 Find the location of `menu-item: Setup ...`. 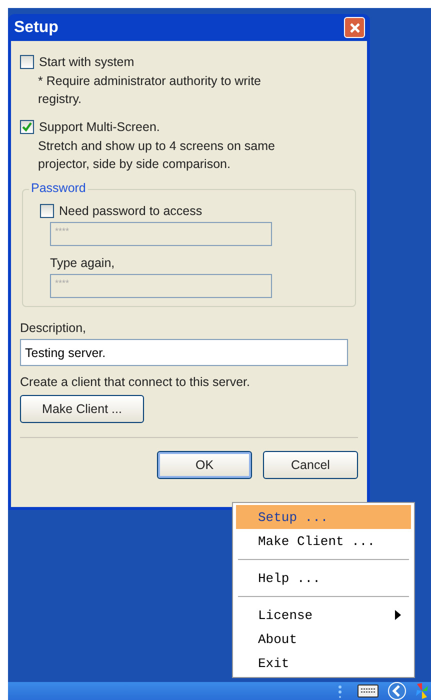

menu-item: Setup ... is located at coordinates (323, 517).